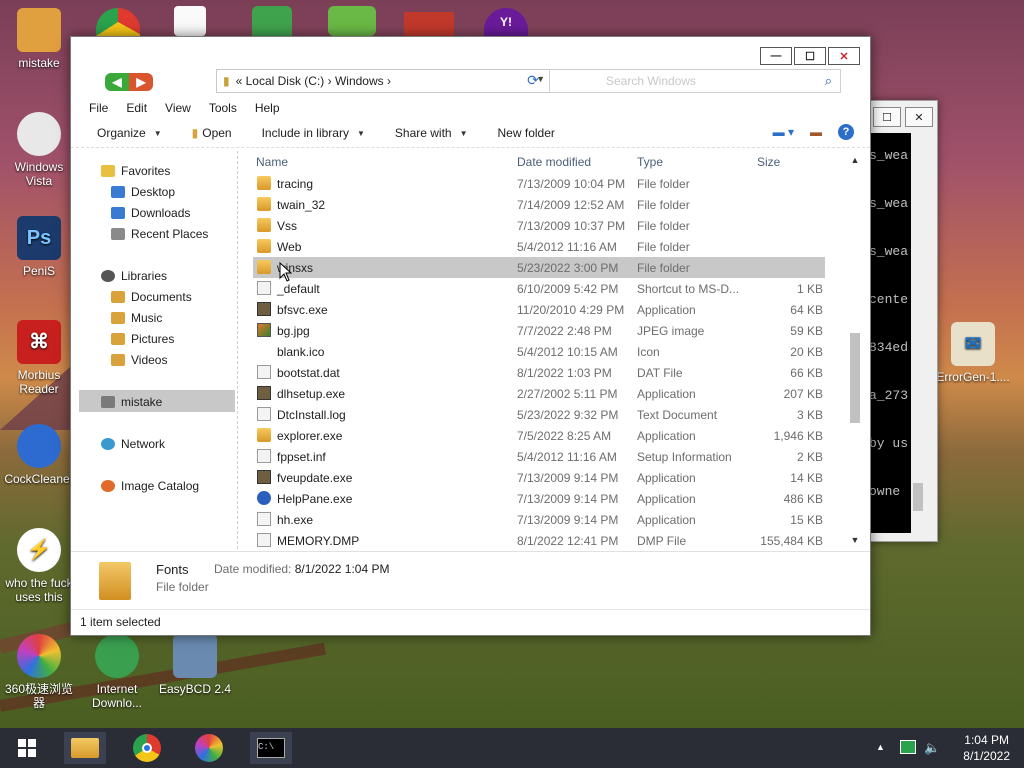 The image size is (1024, 768). I want to click on desktop-icon-360-browser: 360极速浏览器, so click(39, 672).